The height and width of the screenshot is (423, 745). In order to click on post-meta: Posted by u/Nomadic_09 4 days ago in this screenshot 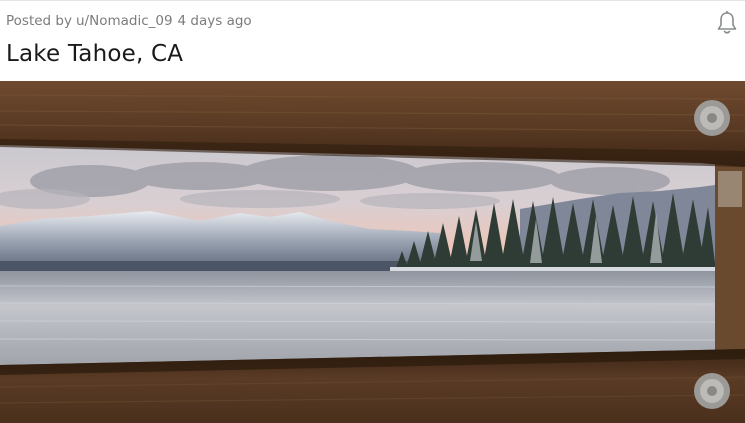, I will do `click(129, 21)`.